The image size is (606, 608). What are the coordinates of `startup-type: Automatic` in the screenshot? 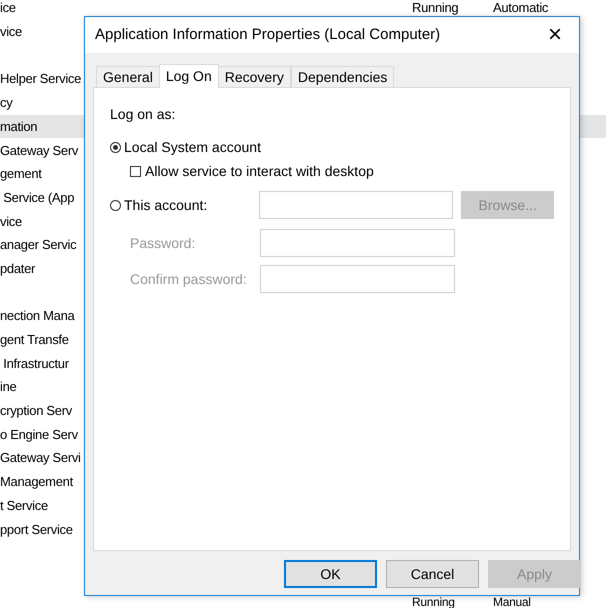 It's located at (520, 8).